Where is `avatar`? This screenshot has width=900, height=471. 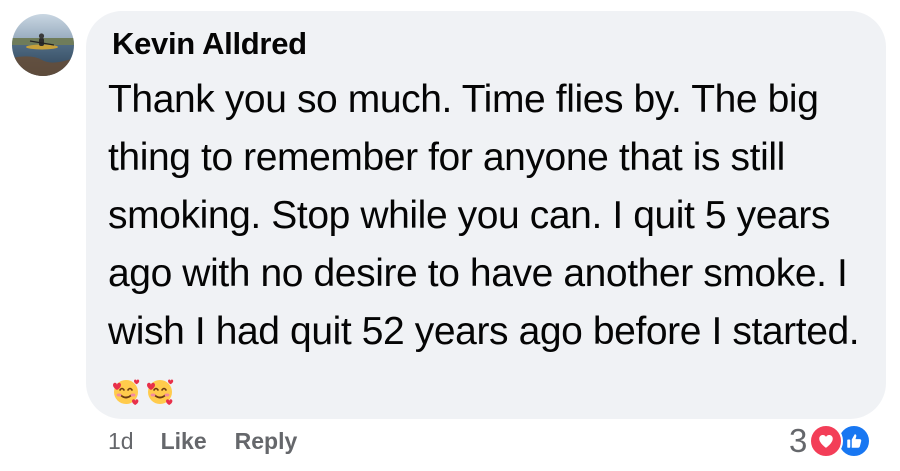
avatar is located at coordinates (43, 45).